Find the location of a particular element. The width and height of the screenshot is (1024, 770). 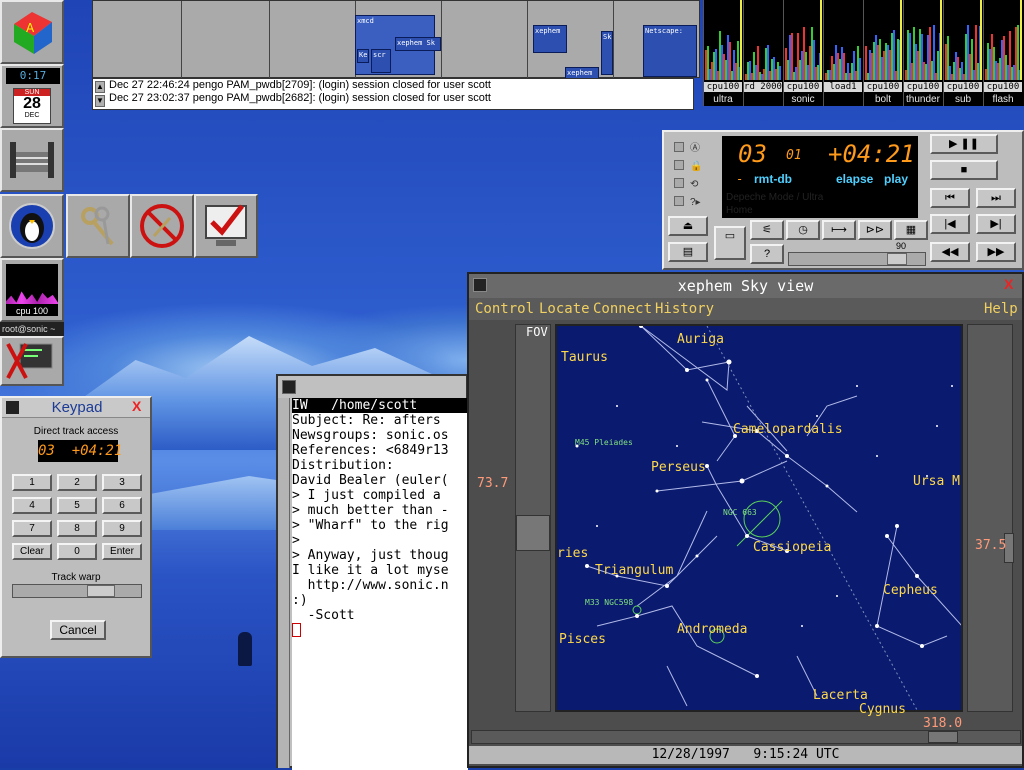

terminal-line: http://www.sonic.n is located at coordinates (370, 585).